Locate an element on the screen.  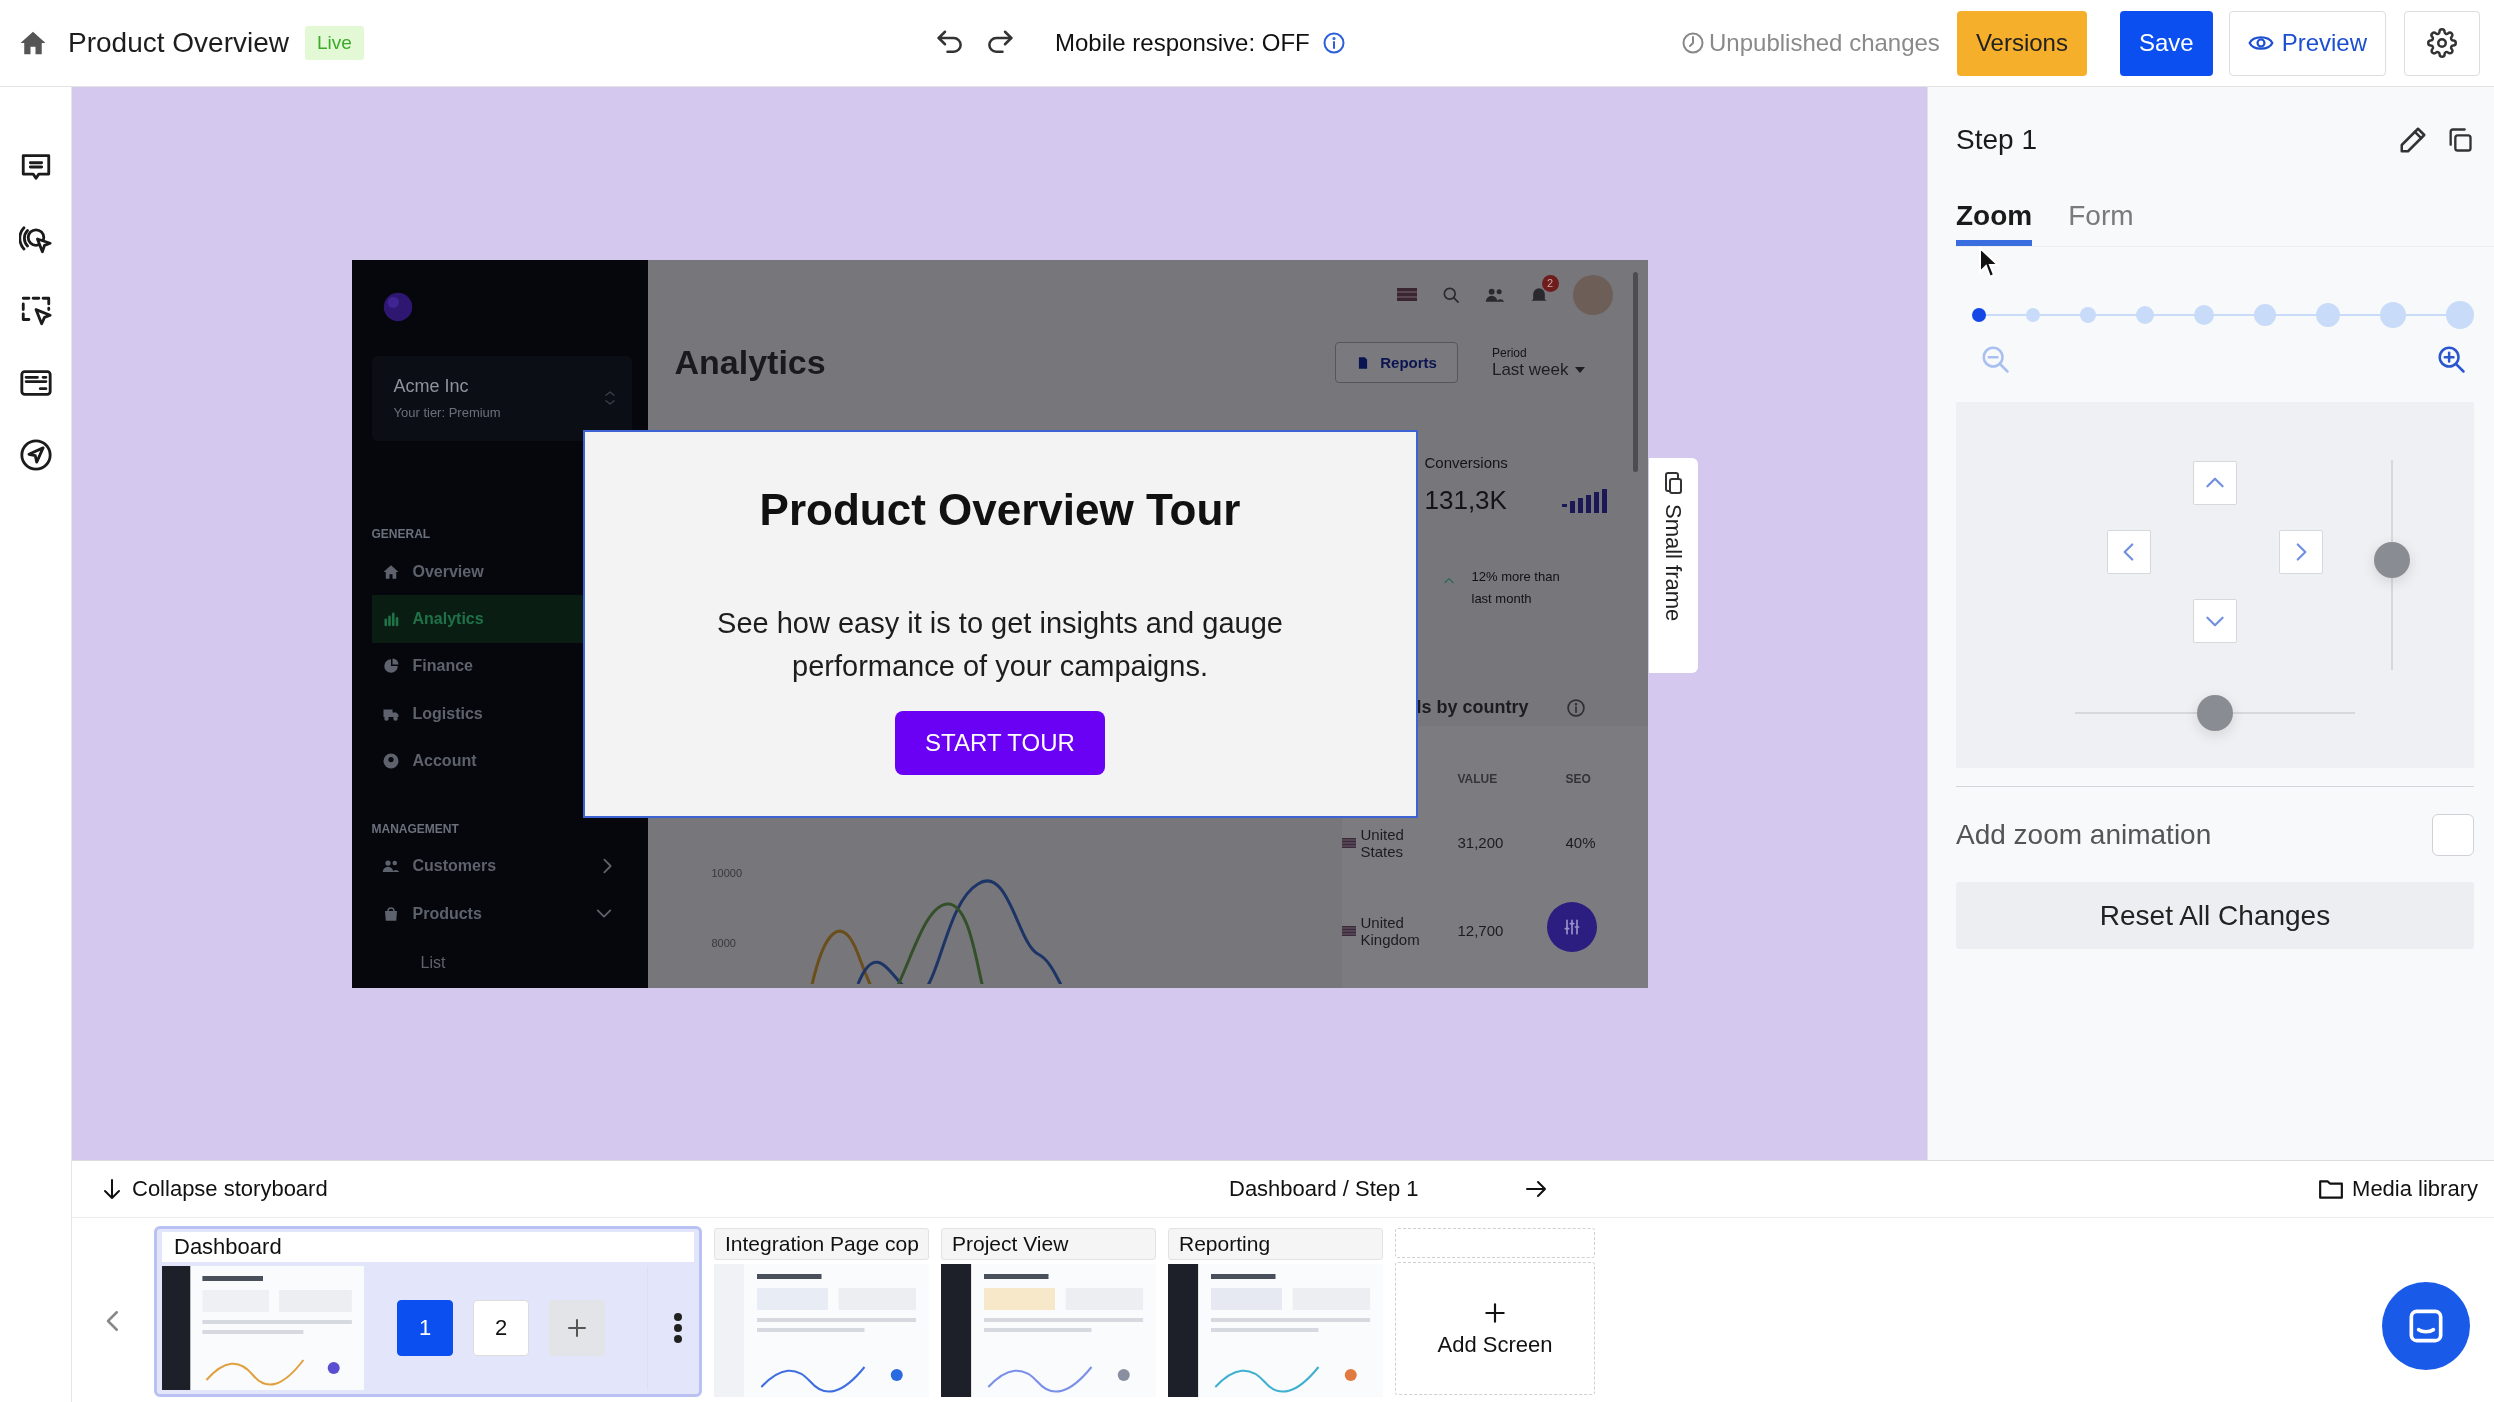
country-name: United States is located at coordinates (1382, 842).